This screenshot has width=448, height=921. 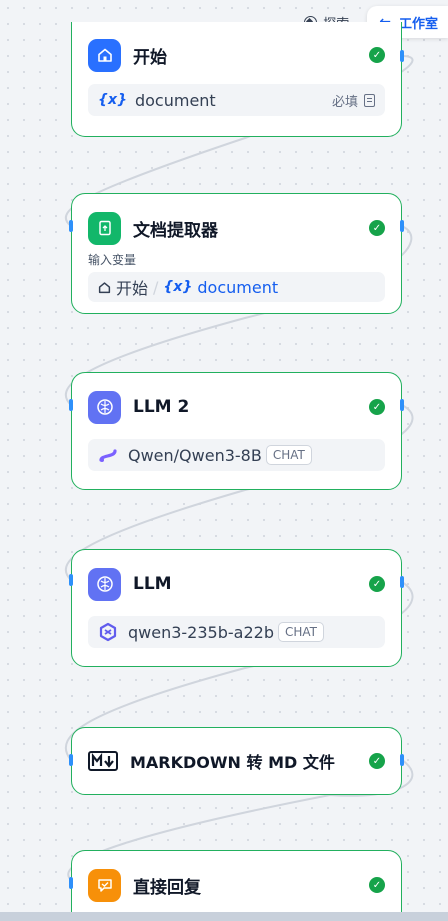 What do you see at coordinates (236, 100) in the screenshot?
I see `variable-field: {x} document 必填` at bounding box center [236, 100].